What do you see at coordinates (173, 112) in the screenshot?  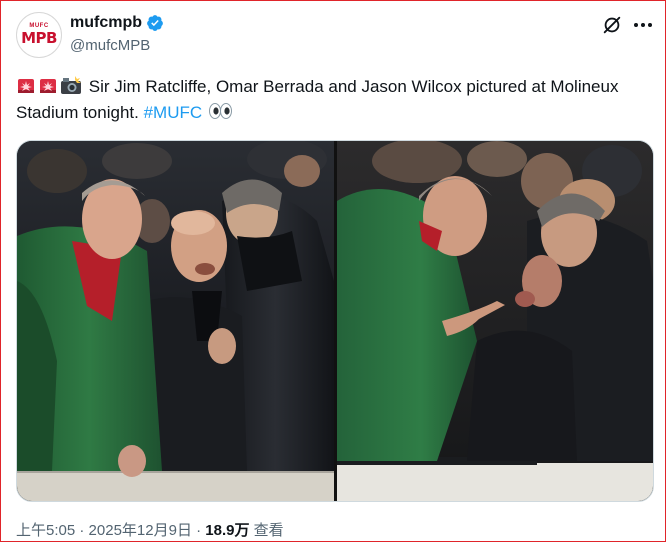 I see `hashtag-link: #MUFC` at bounding box center [173, 112].